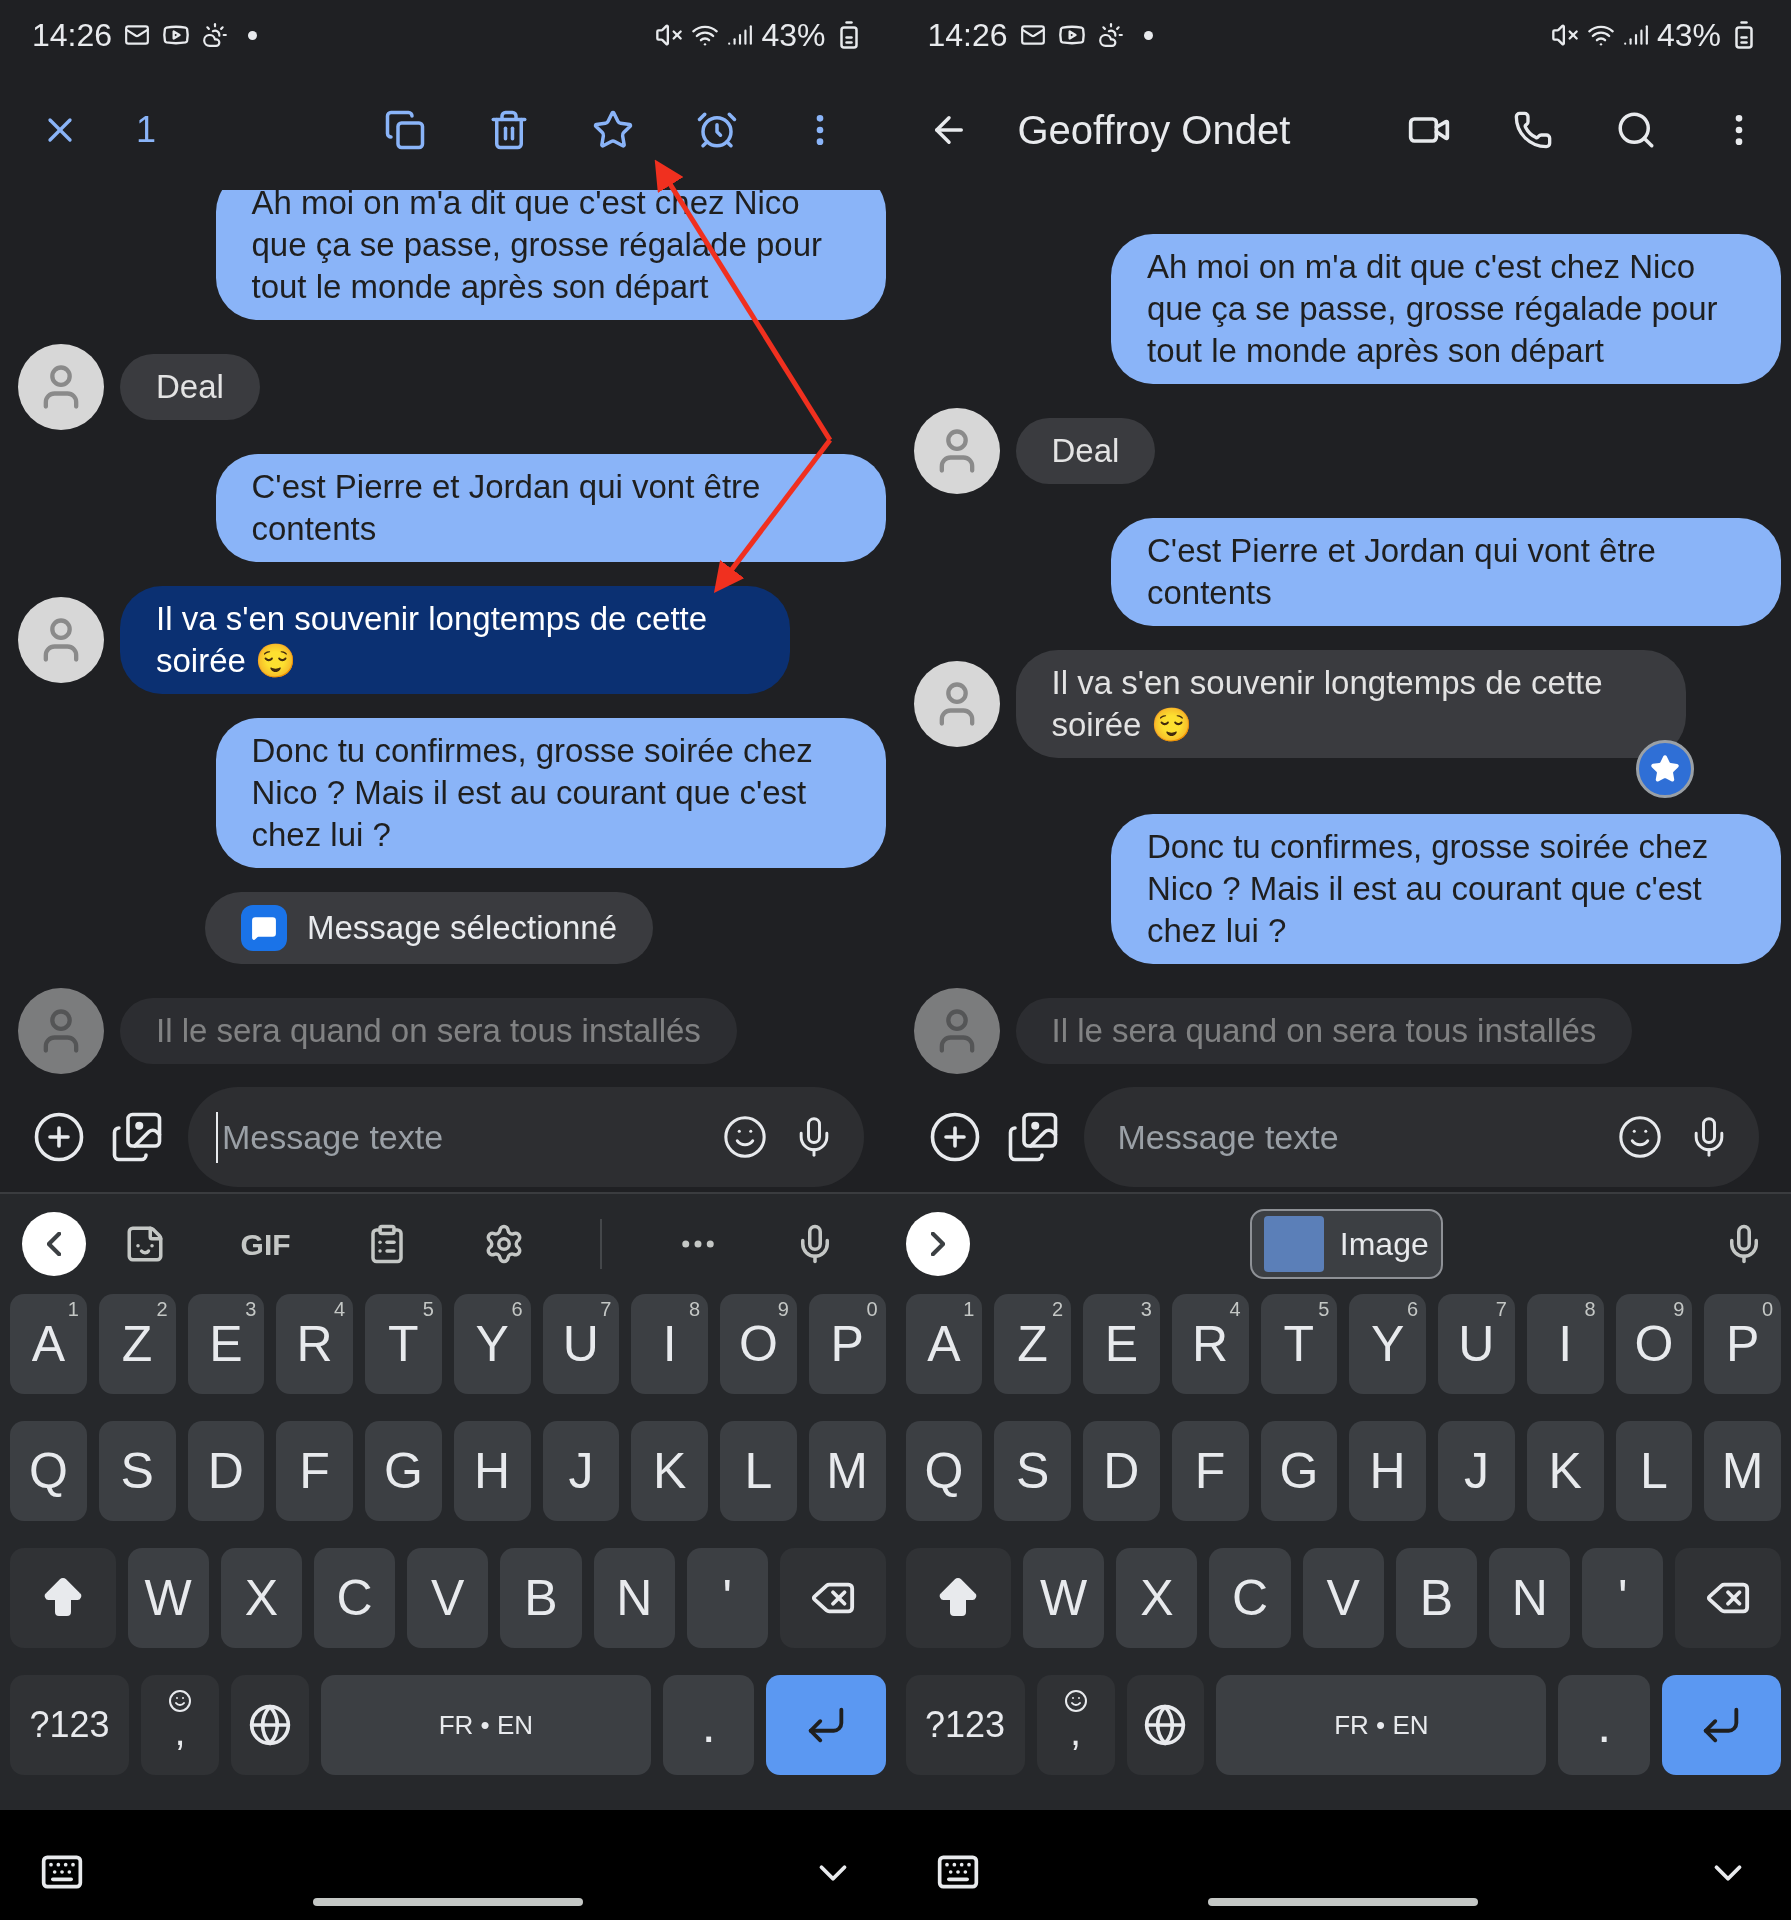 This screenshot has height=1920, width=1791. I want to click on copy-icon, so click(404, 130).